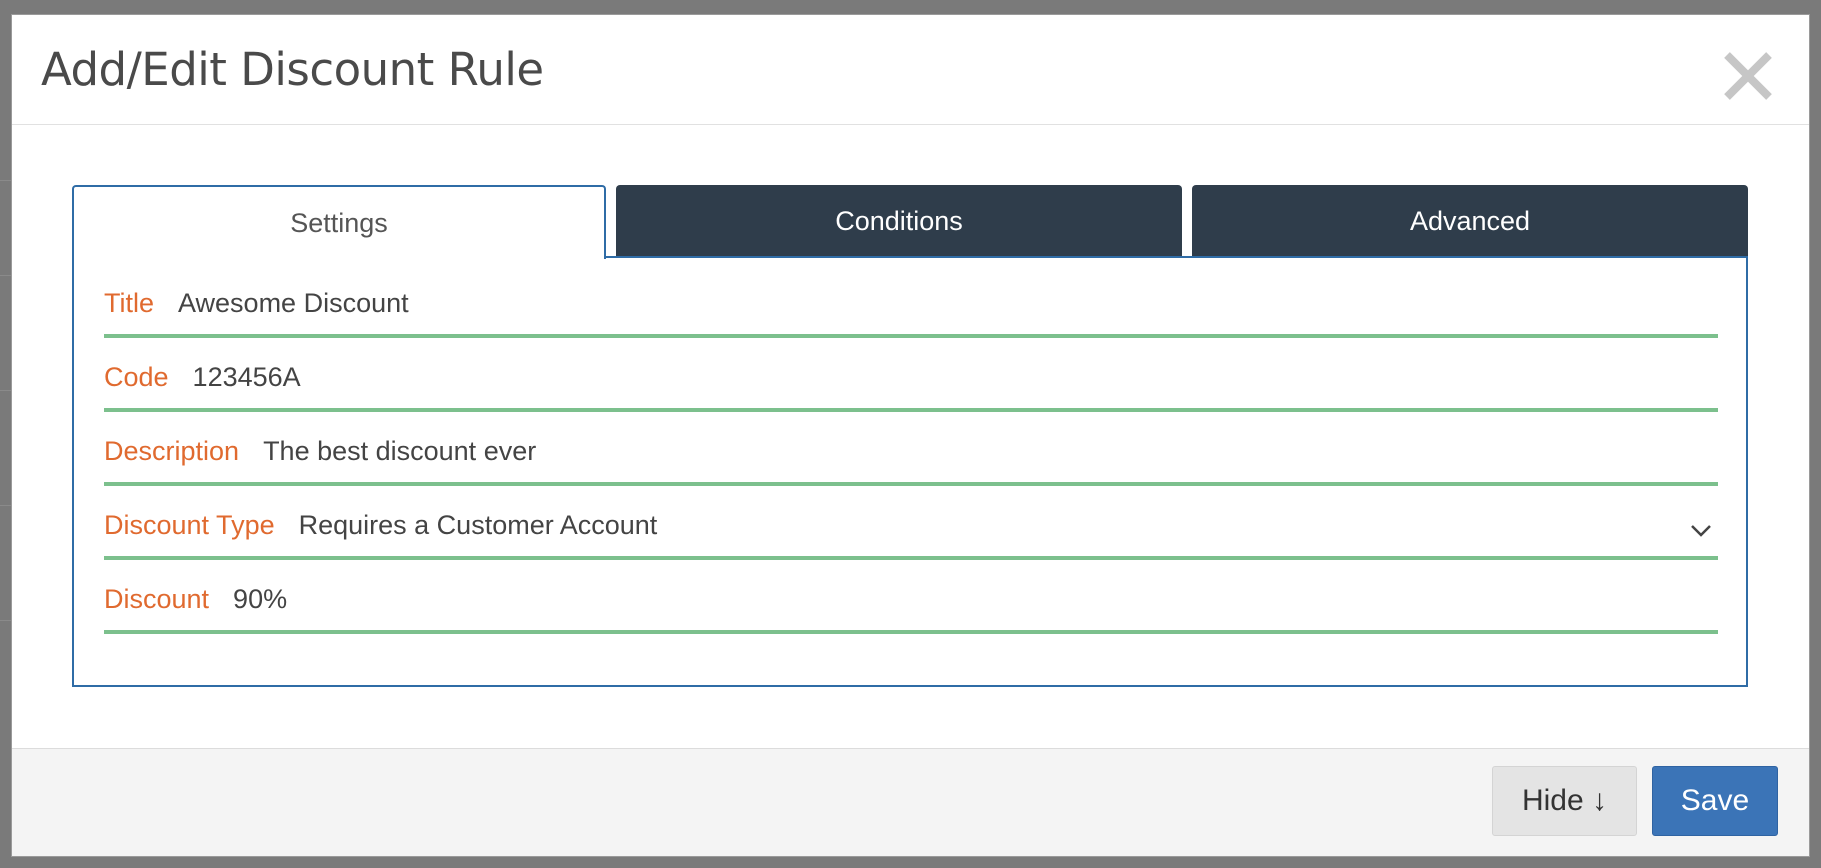 This screenshot has height=868, width=1821. What do you see at coordinates (399, 451) in the screenshot?
I see `description-input: The best discount ever` at bounding box center [399, 451].